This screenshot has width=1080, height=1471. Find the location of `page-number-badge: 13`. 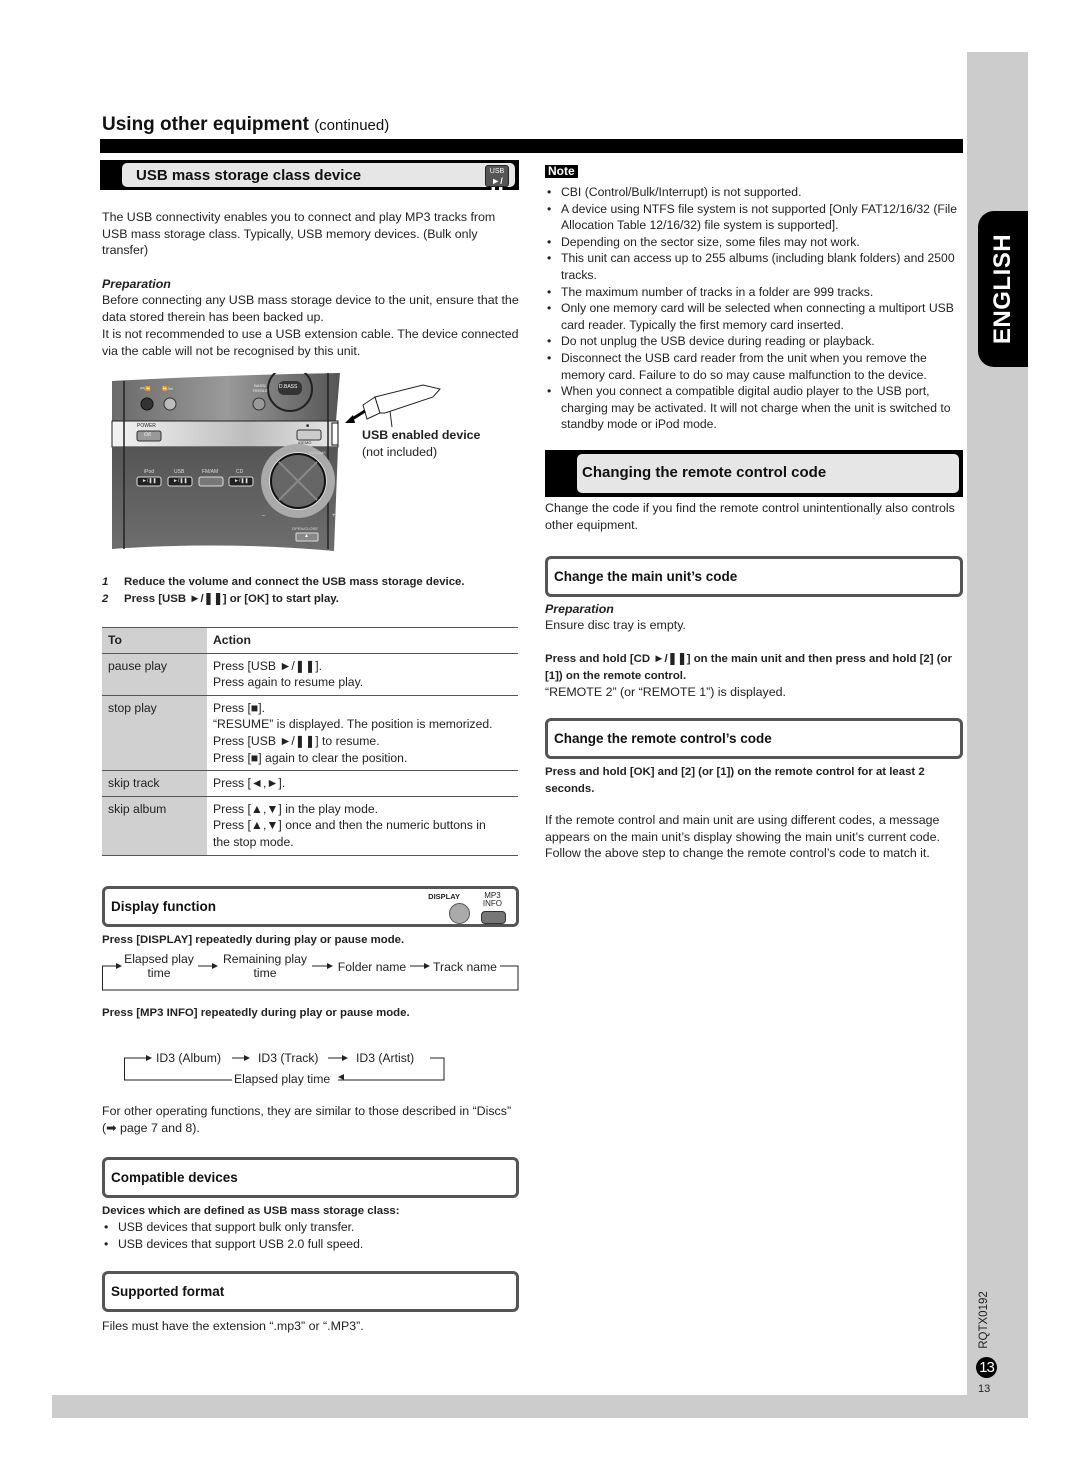

page-number-badge: 13 is located at coordinates (986, 1367).